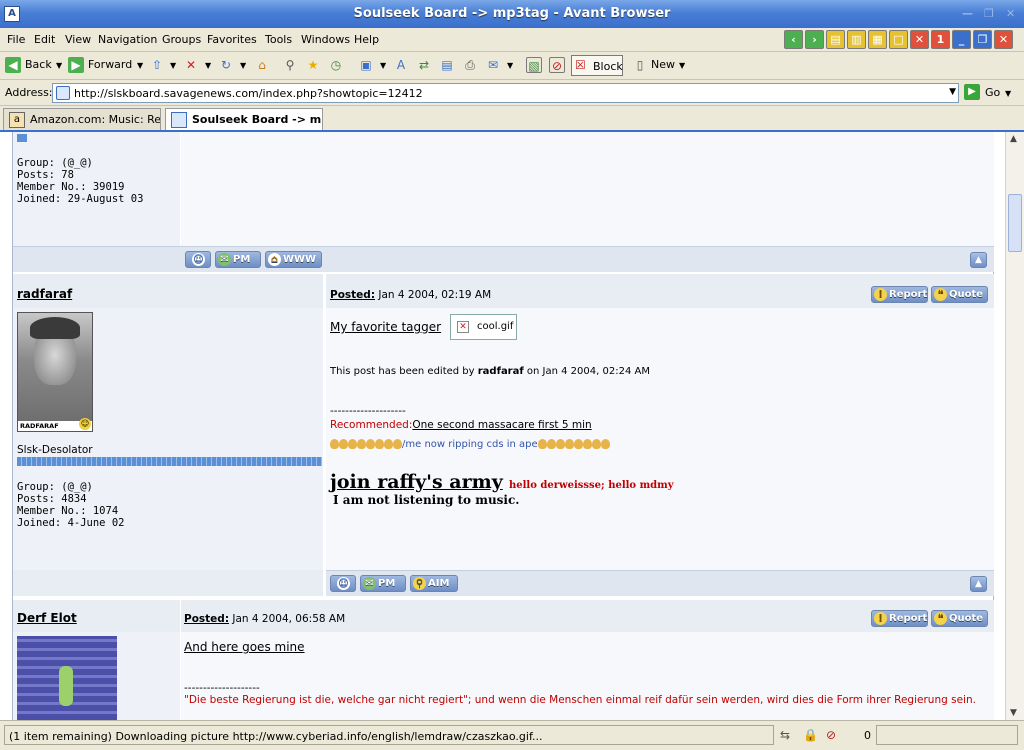  I want to click on post3-body-link: And here goes mine, so click(244, 647).